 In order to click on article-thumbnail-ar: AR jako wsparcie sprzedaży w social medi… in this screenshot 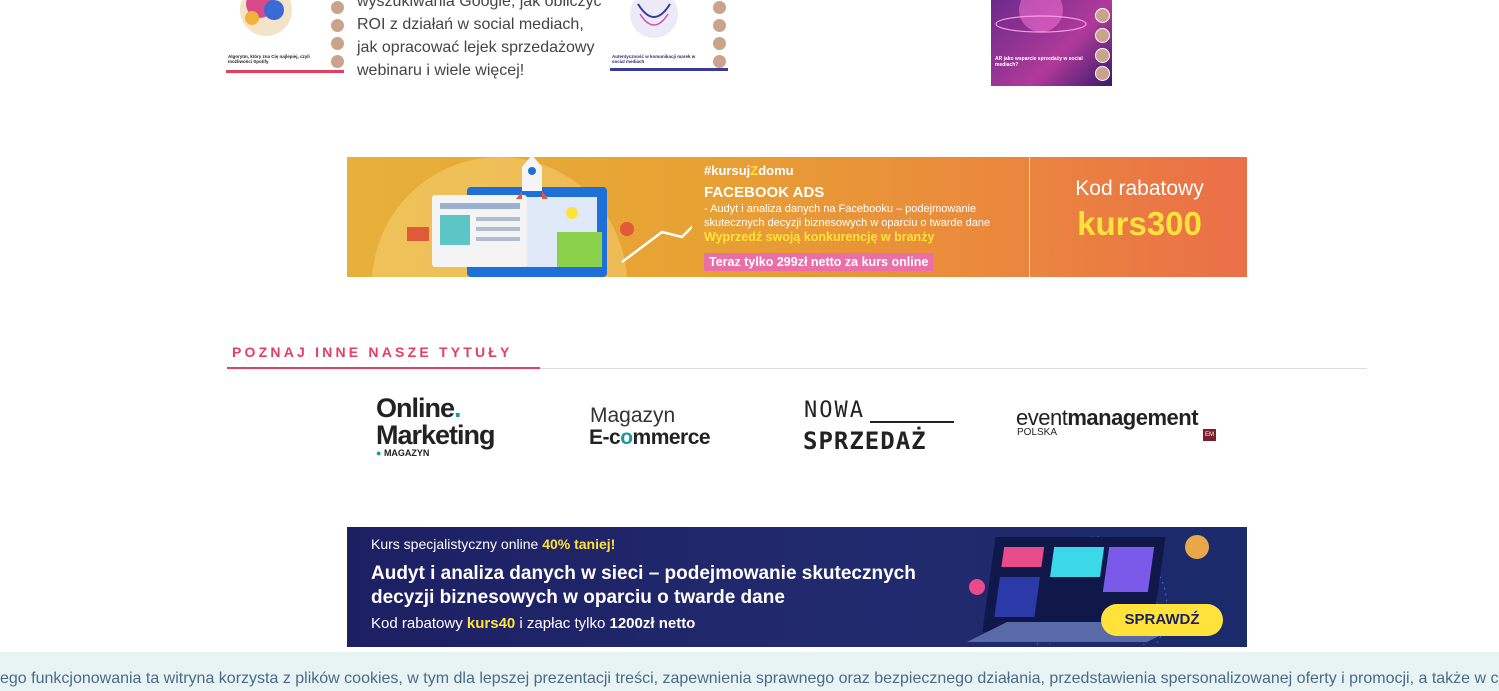, I will do `click(1051, 43)`.